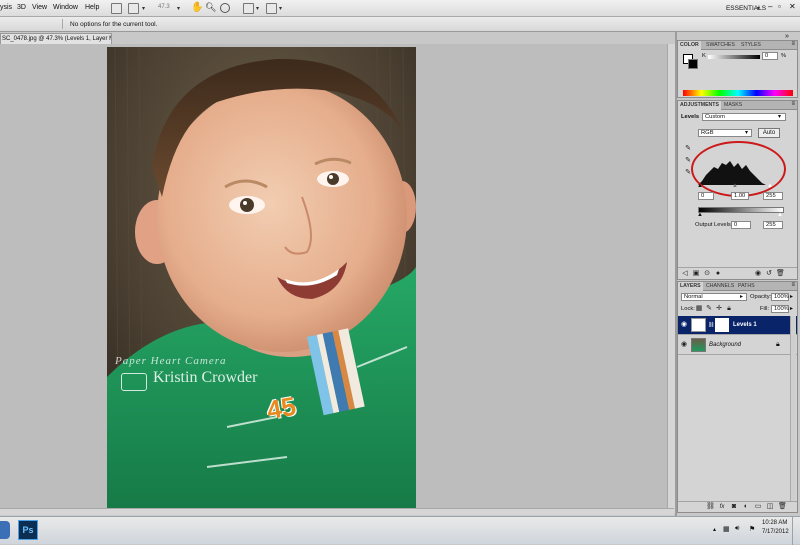 This screenshot has width=800, height=545. Describe the element at coordinates (773, 196) in the screenshot. I see `input-white-field: 255` at that location.